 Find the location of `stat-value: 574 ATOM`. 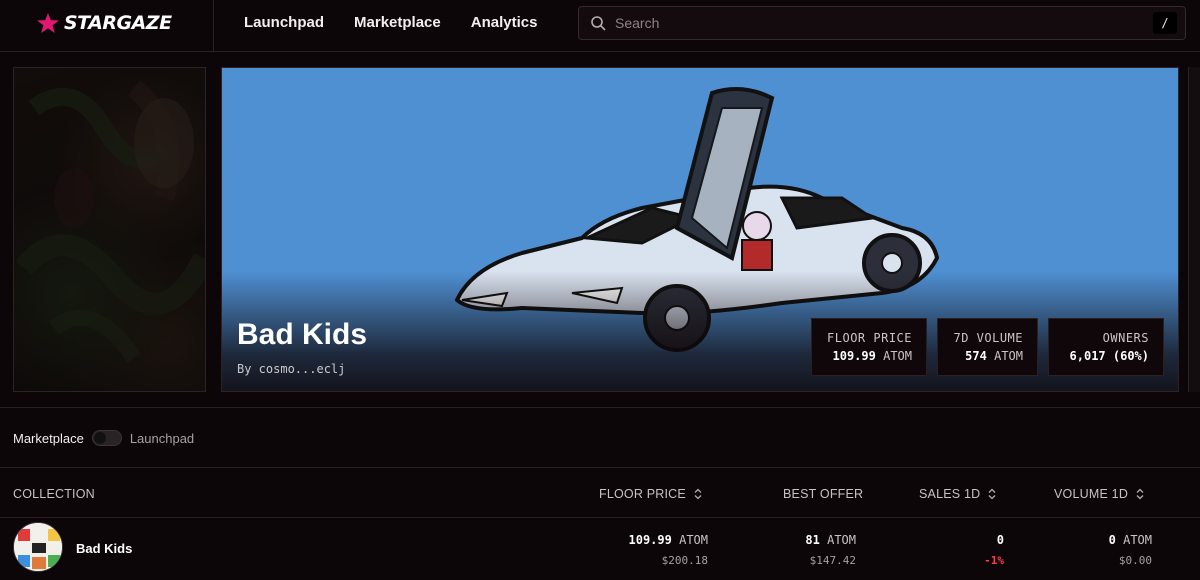

stat-value: 574 ATOM is located at coordinates (980, 356).